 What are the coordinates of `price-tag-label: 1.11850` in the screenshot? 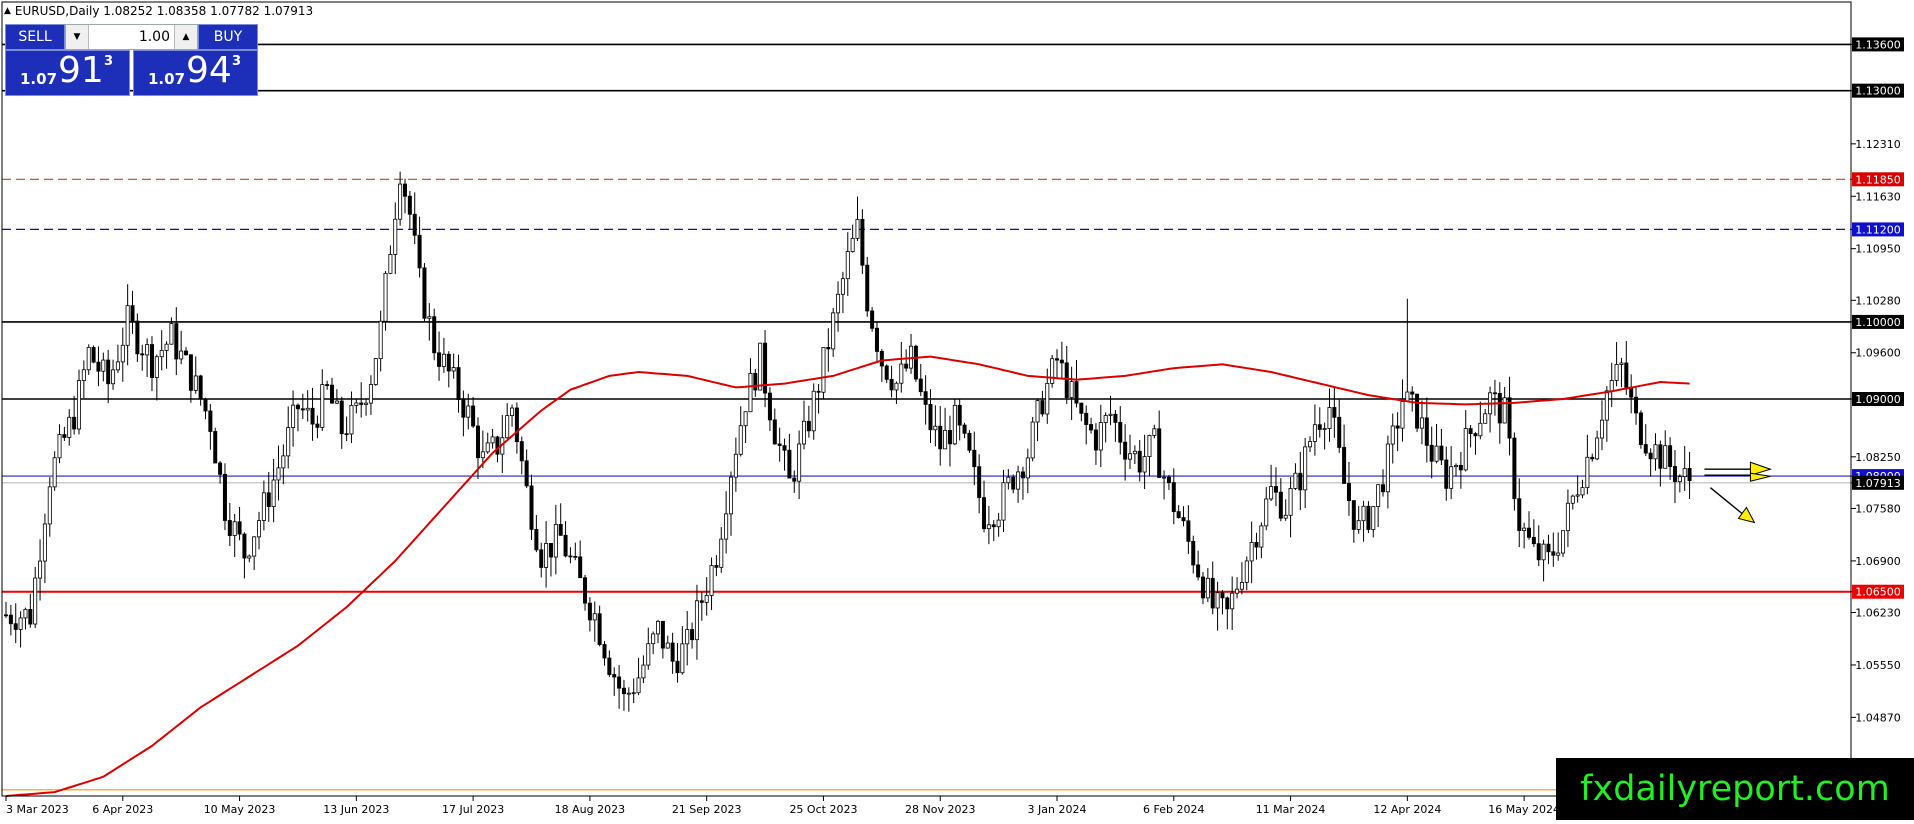 It's located at (1878, 179).